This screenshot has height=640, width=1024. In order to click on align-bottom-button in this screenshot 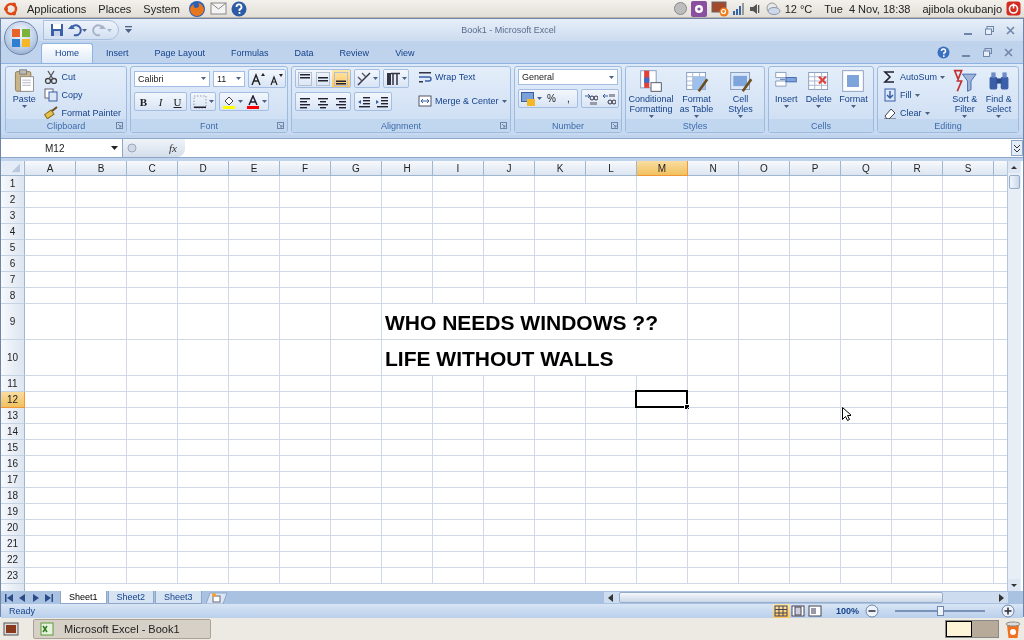, I will do `click(341, 78)`.